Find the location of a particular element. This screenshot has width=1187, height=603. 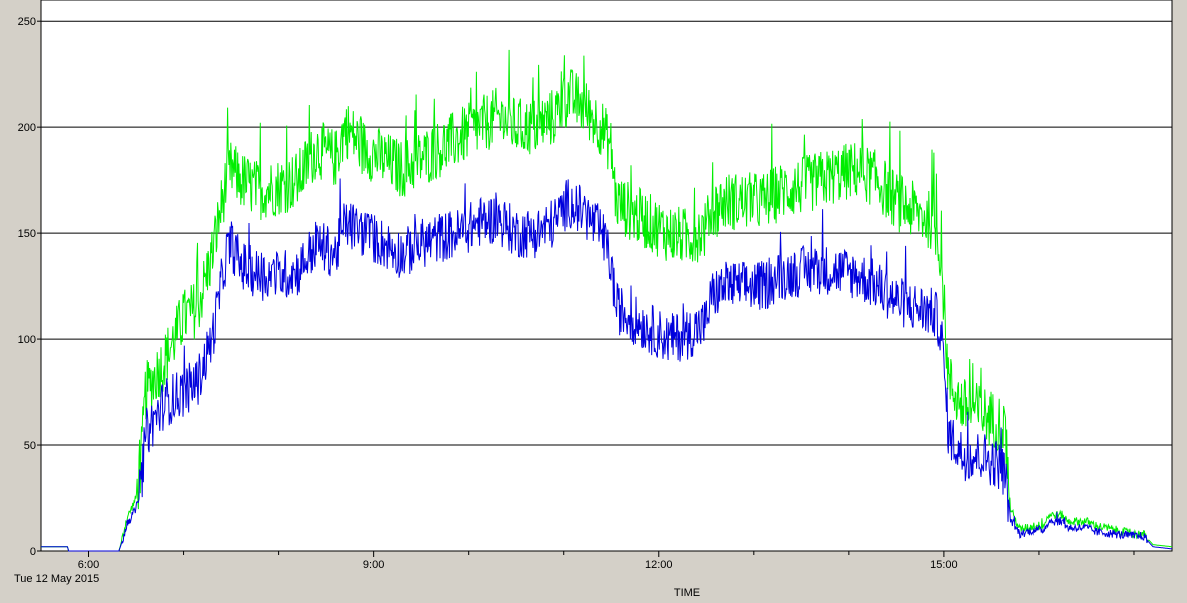

y-tick-label: 100 is located at coordinates (27, 340).